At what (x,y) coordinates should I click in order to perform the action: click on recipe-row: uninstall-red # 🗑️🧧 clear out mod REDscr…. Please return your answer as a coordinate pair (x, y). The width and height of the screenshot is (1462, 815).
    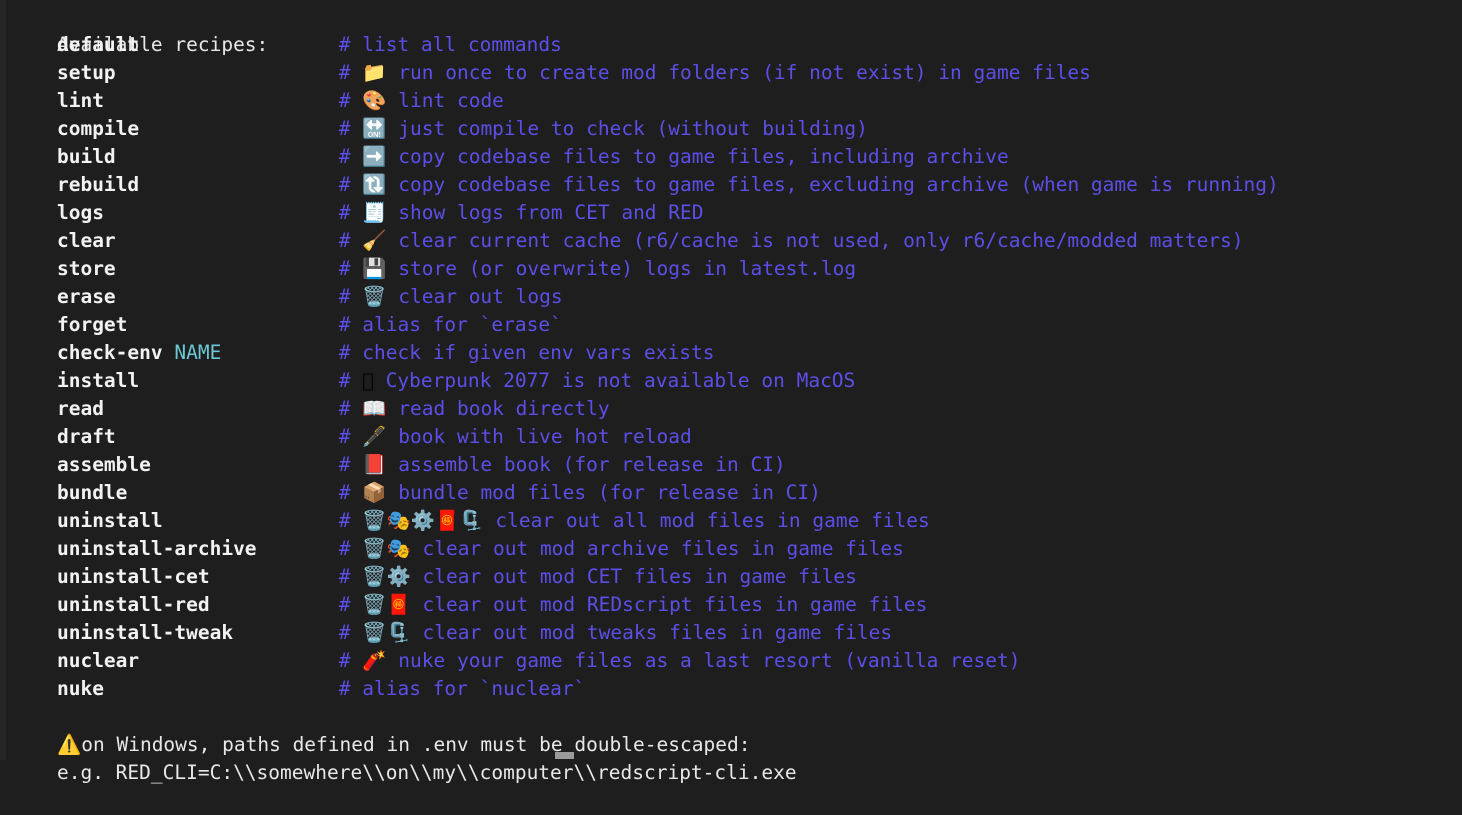
    Looking at the image, I should click on (731, 605).